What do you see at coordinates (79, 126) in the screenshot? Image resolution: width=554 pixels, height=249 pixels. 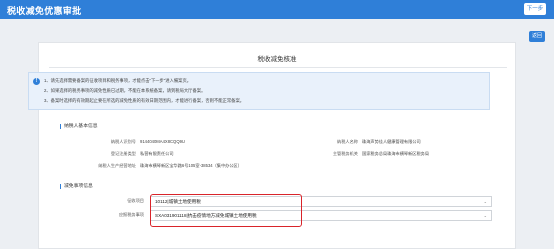 I see `taxpayer-section-title: 纳税人基本信息` at bounding box center [79, 126].